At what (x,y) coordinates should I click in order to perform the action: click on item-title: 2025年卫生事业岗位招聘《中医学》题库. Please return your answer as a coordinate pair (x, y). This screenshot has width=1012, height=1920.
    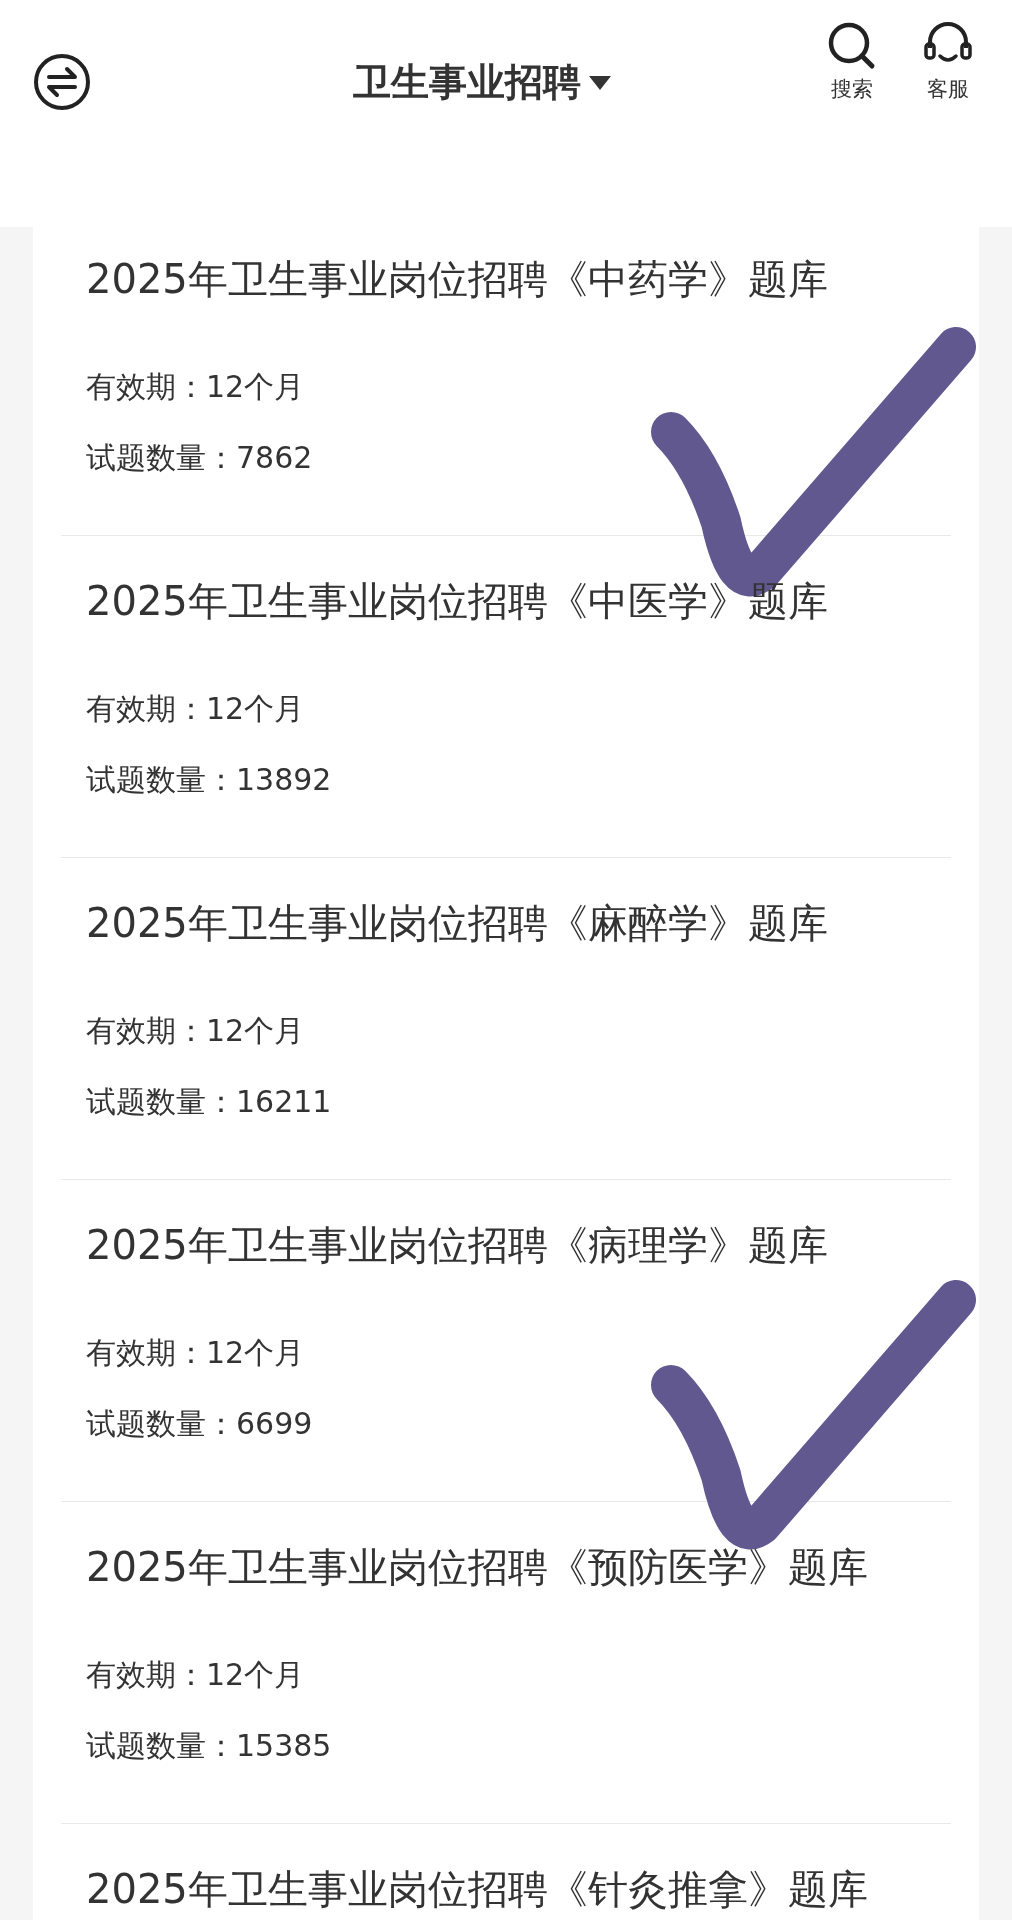
    Looking at the image, I should click on (506, 601).